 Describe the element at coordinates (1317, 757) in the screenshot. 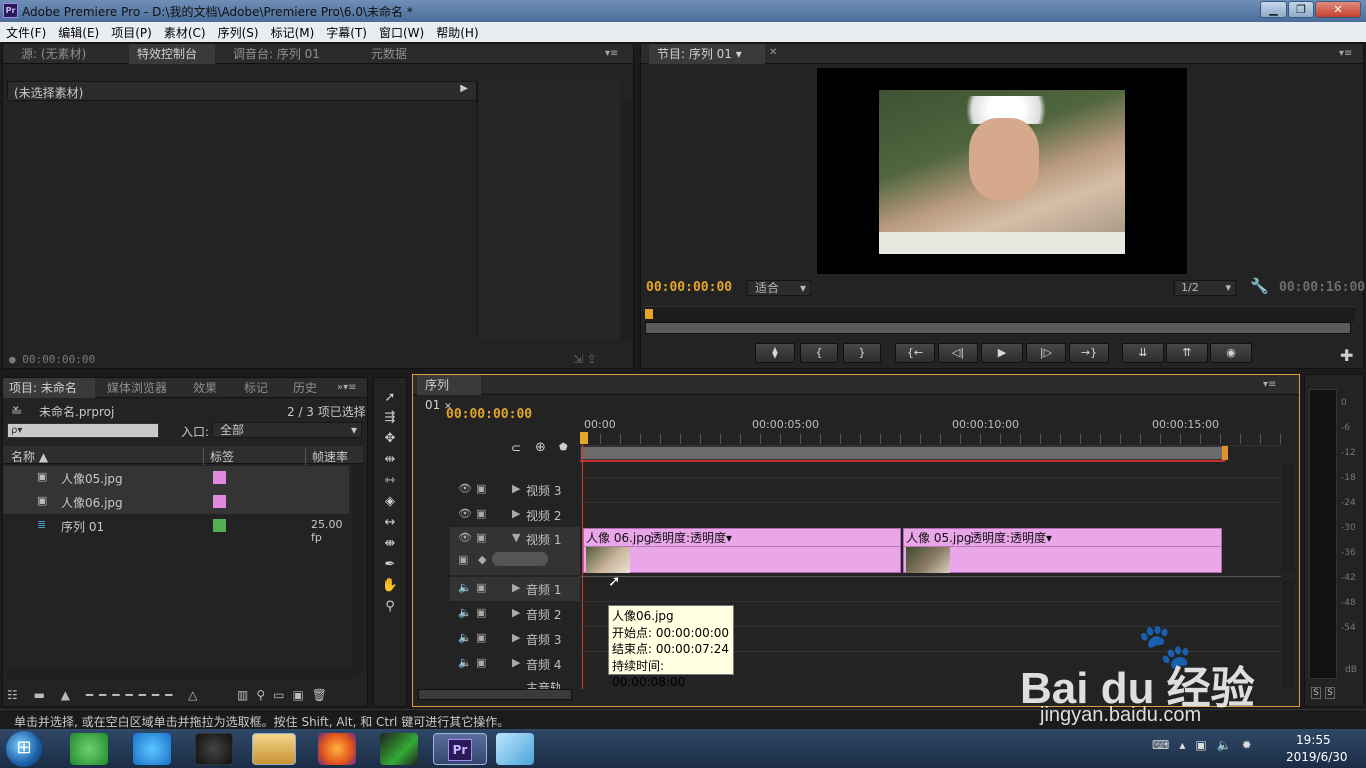

I see `clock-date: 2019/6/30` at that location.